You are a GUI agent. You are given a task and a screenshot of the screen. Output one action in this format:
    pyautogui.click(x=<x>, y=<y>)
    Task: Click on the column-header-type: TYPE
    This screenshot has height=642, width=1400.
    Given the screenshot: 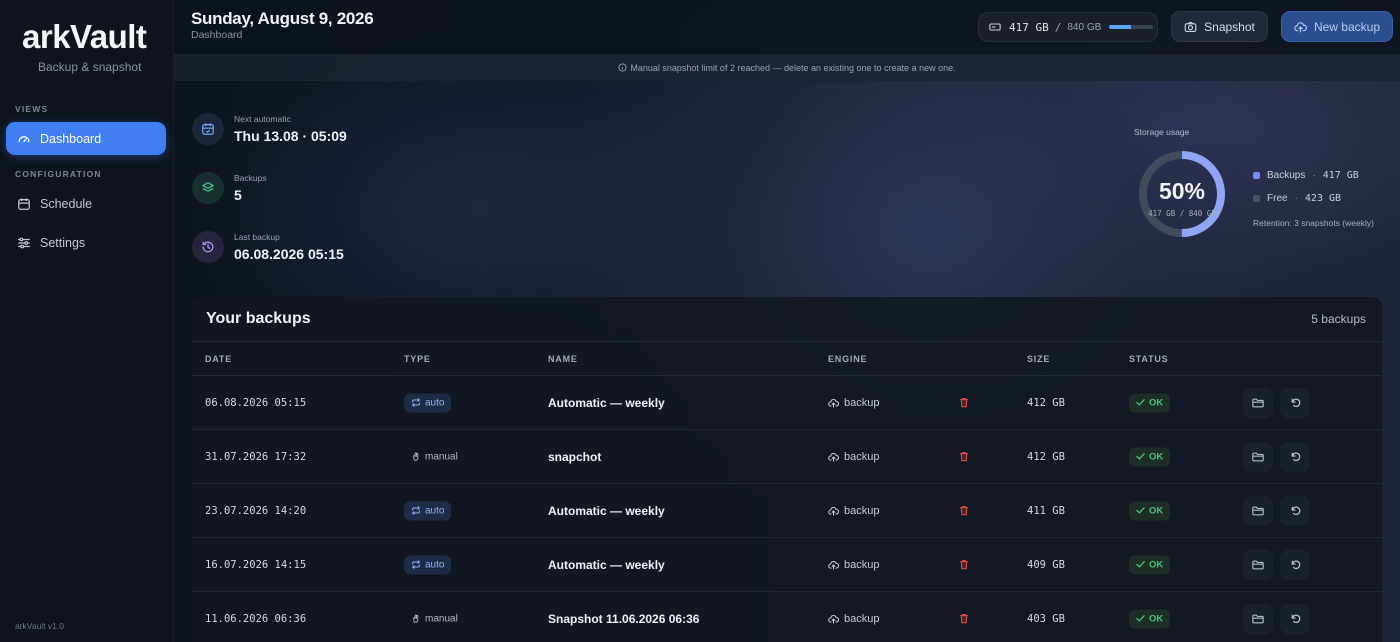 What is the action you would take?
    pyautogui.click(x=417, y=359)
    